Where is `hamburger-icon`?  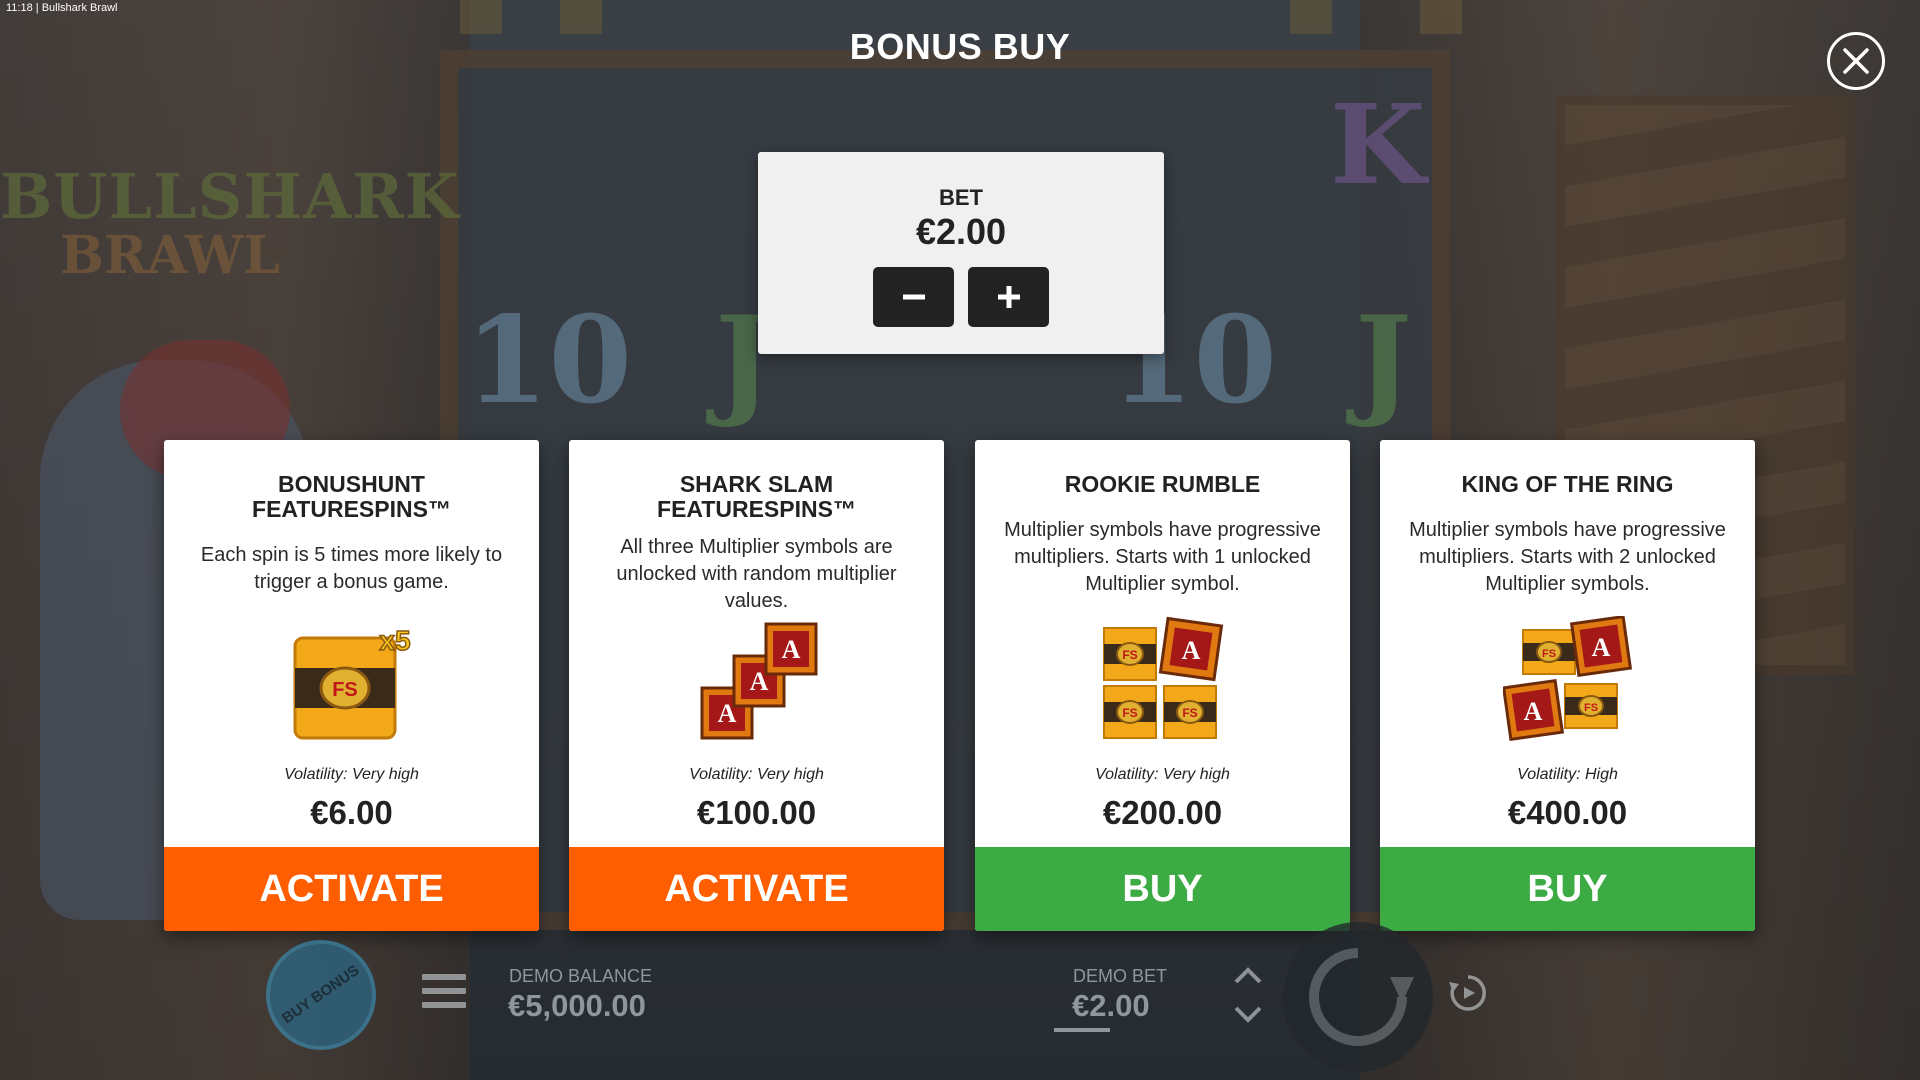
hamburger-icon is located at coordinates (444, 992).